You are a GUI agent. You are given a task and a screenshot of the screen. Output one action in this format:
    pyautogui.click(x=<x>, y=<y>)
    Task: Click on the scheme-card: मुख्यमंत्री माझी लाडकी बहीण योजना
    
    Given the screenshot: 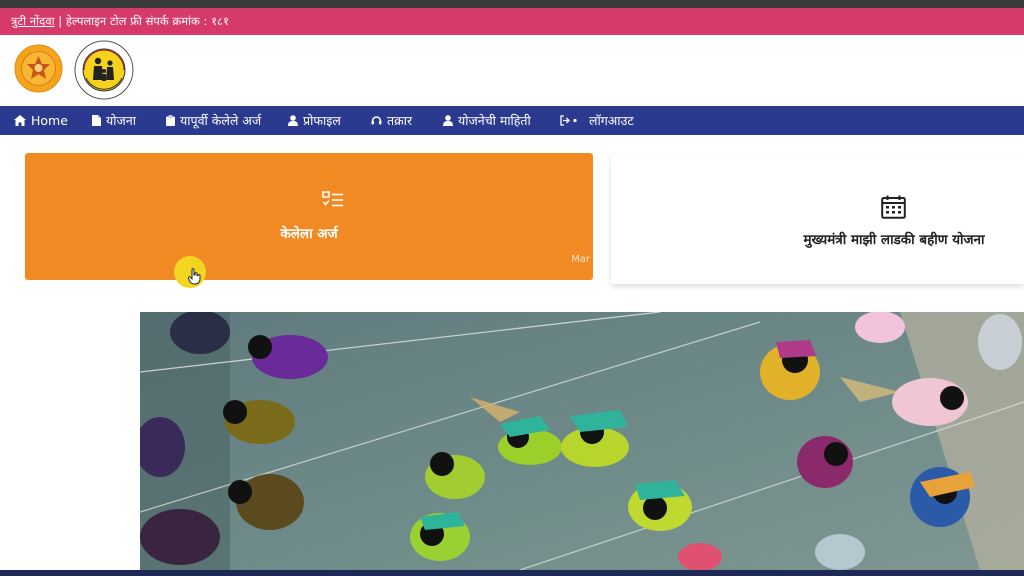 What is the action you would take?
    pyautogui.click(x=817, y=218)
    